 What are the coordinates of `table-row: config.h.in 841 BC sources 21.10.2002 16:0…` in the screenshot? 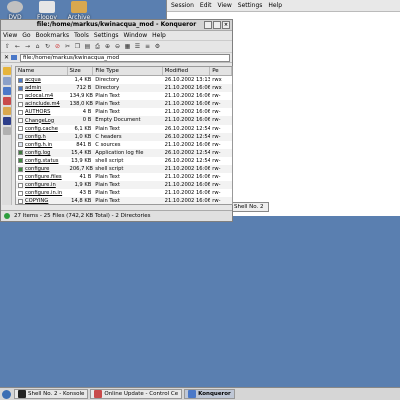 It's located at (124, 145).